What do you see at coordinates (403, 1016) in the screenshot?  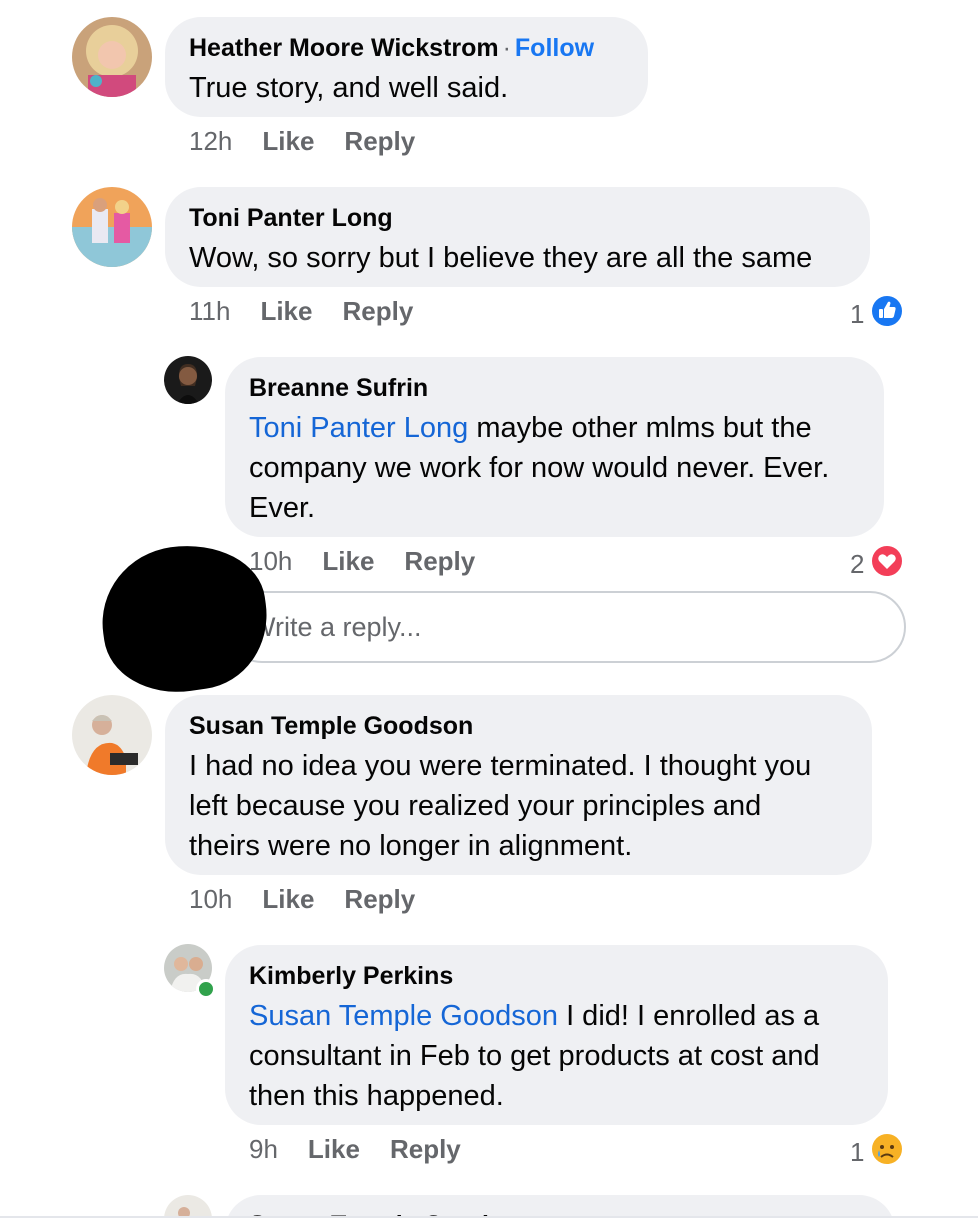 I see `mention-link: Susan Temple Goodson` at bounding box center [403, 1016].